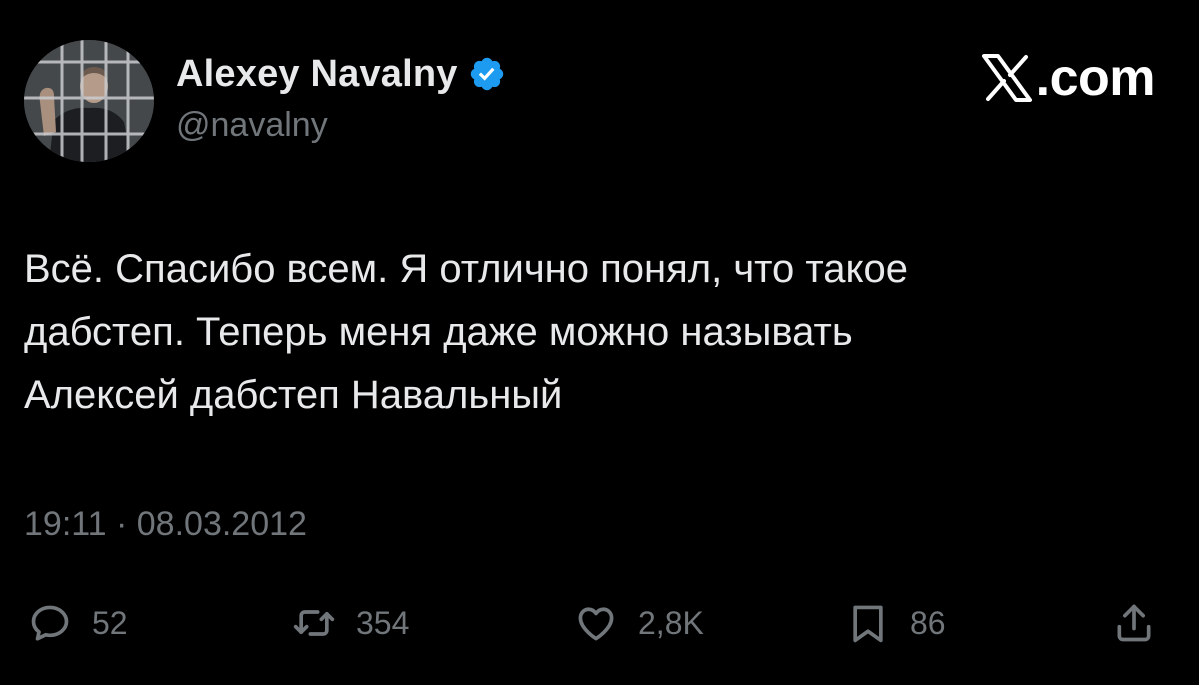 The height and width of the screenshot is (685, 1199). I want to click on avatar-photo, so click(89, 101).